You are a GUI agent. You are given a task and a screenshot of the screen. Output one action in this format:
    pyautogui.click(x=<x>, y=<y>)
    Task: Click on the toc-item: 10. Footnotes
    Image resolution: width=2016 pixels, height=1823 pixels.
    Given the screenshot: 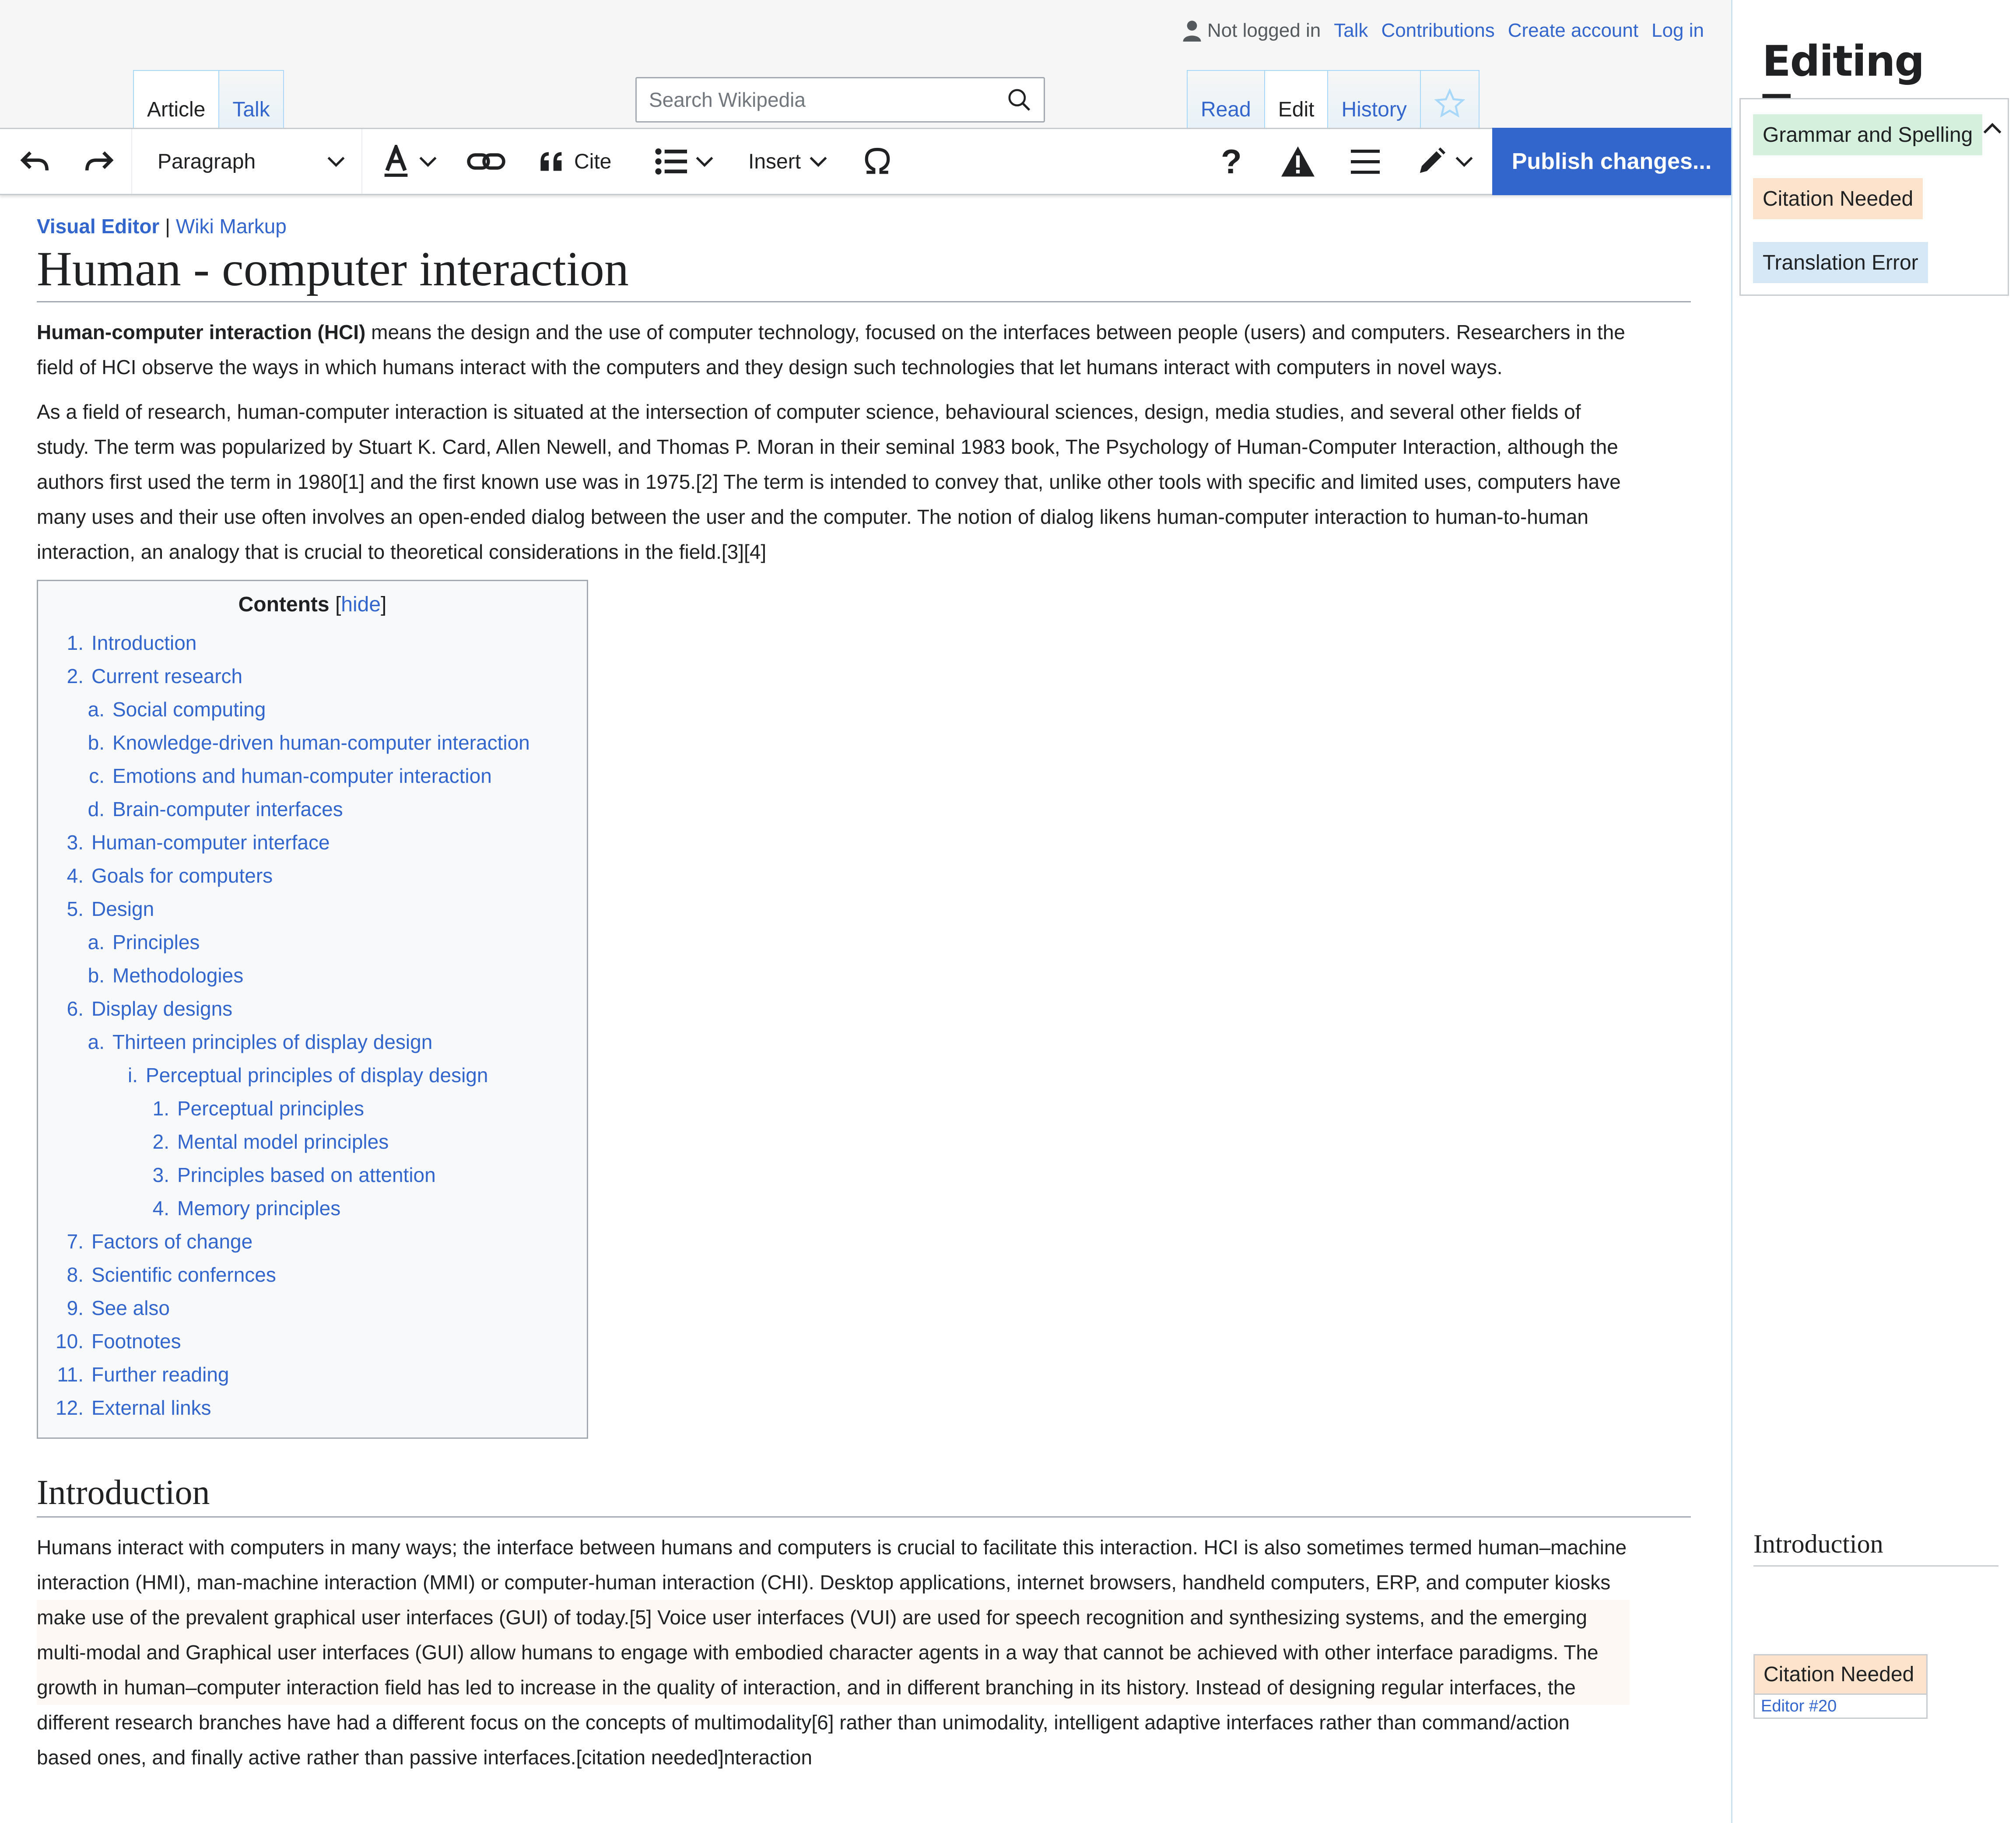 What is the action you would take?
    pyautogui.click(x=312, y=1342)
    